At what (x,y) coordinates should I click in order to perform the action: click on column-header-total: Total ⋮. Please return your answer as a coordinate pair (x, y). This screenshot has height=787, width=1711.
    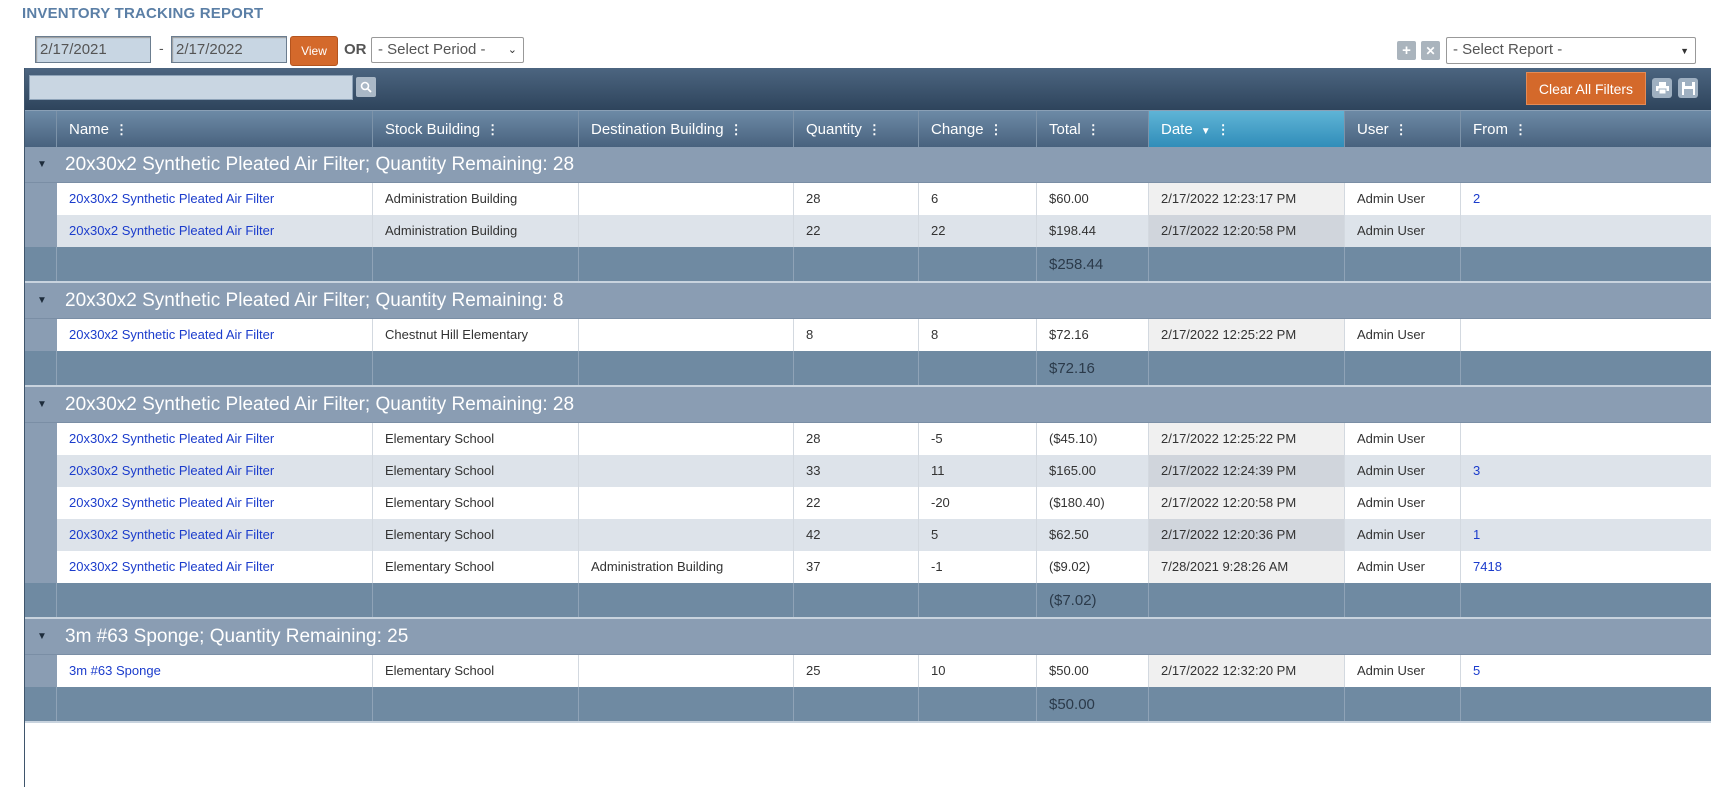
    Looking at the image, I should click on (1093, 129).